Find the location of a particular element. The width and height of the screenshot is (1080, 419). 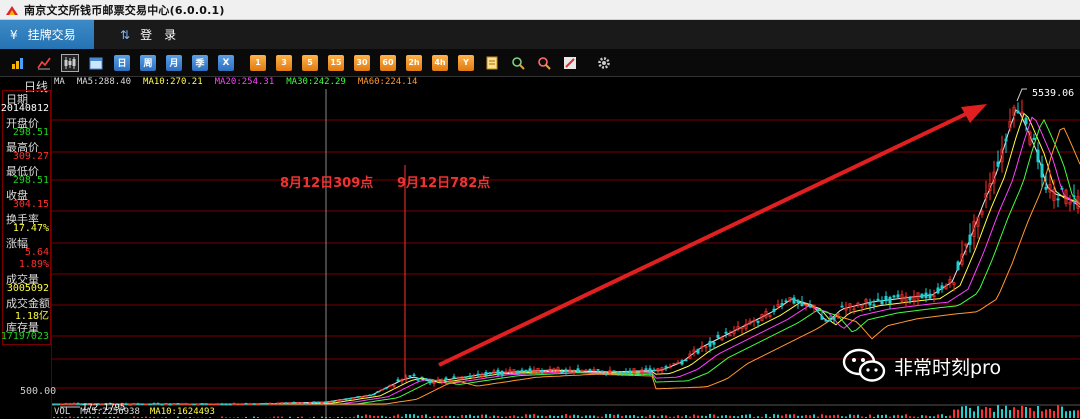

panel-value: 309.27 is located at coordinates (30, 156).